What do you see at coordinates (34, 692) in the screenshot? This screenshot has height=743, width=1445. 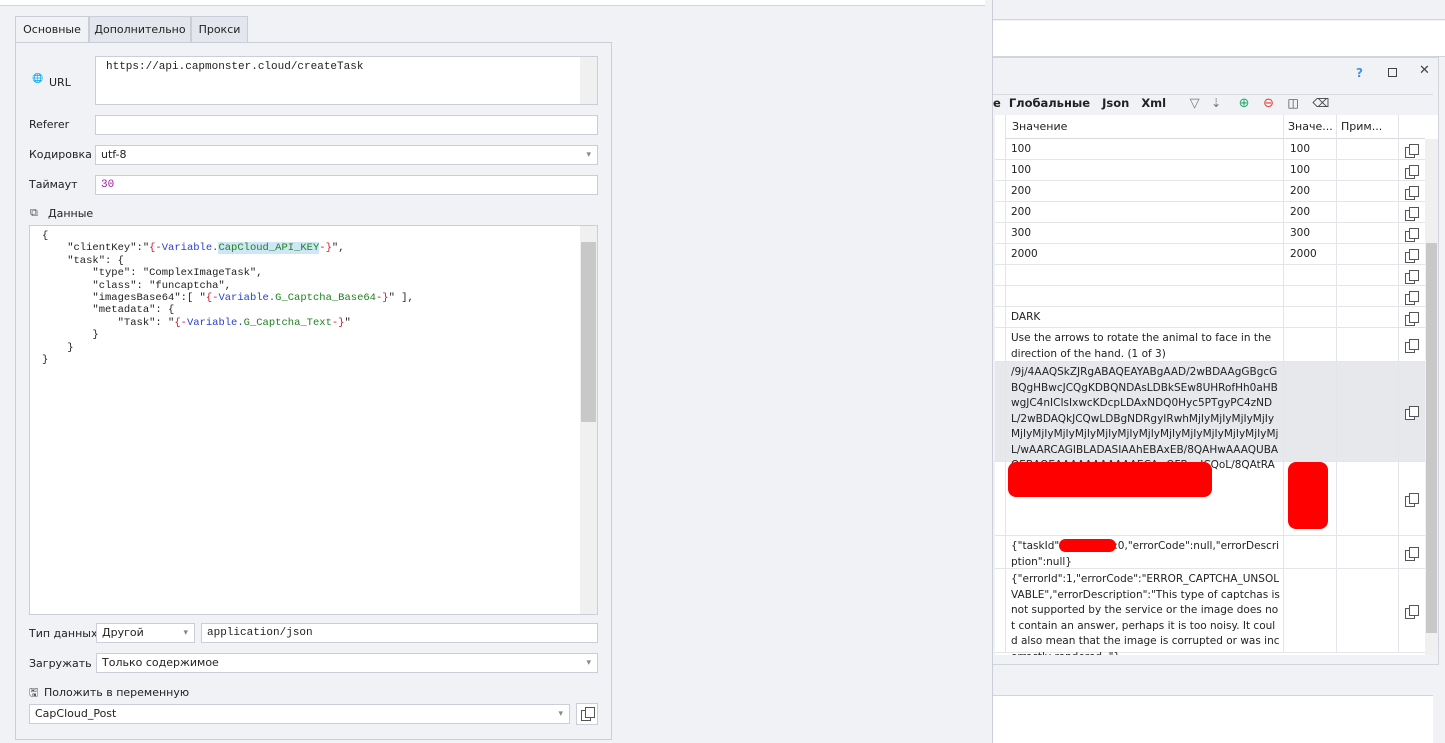 I see `save-icon: 🖫` at bounding box center [34, 692].